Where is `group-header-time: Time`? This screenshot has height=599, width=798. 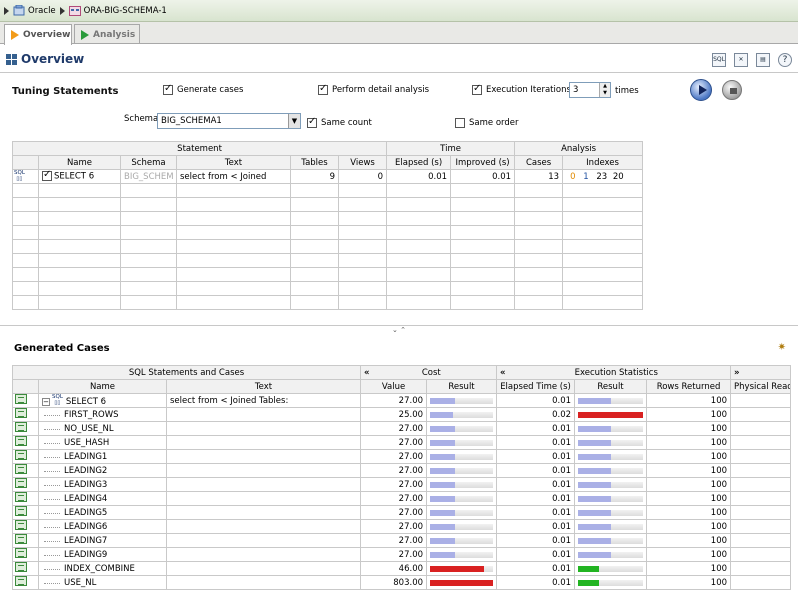 group-header-time: Time is located at coordinates (451, 148).